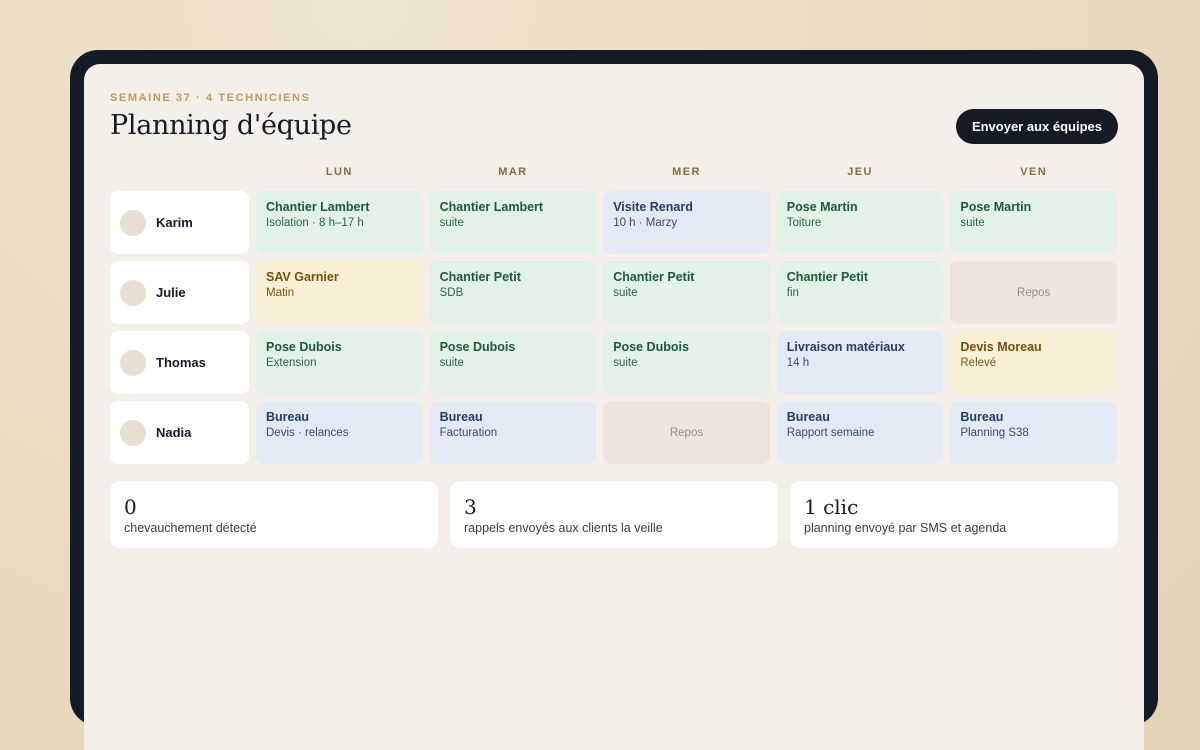 This screenshot has height=750, width=1200. What do you see at coordinates (513, 172) in the screenshot?
I see `day-header-tue: MAR` at bounding box center [513, 172].